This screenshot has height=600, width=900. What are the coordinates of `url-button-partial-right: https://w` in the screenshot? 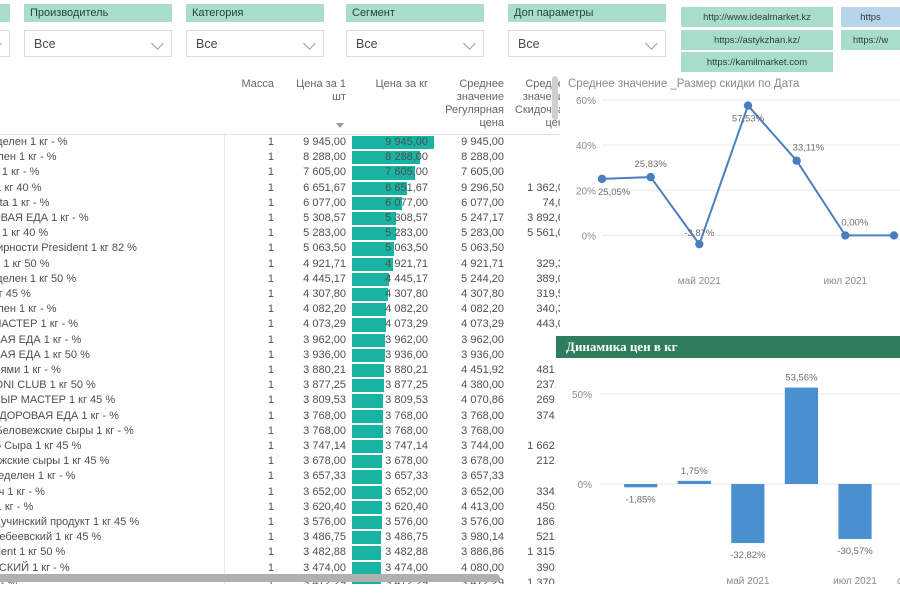 It's located at (870, 40).